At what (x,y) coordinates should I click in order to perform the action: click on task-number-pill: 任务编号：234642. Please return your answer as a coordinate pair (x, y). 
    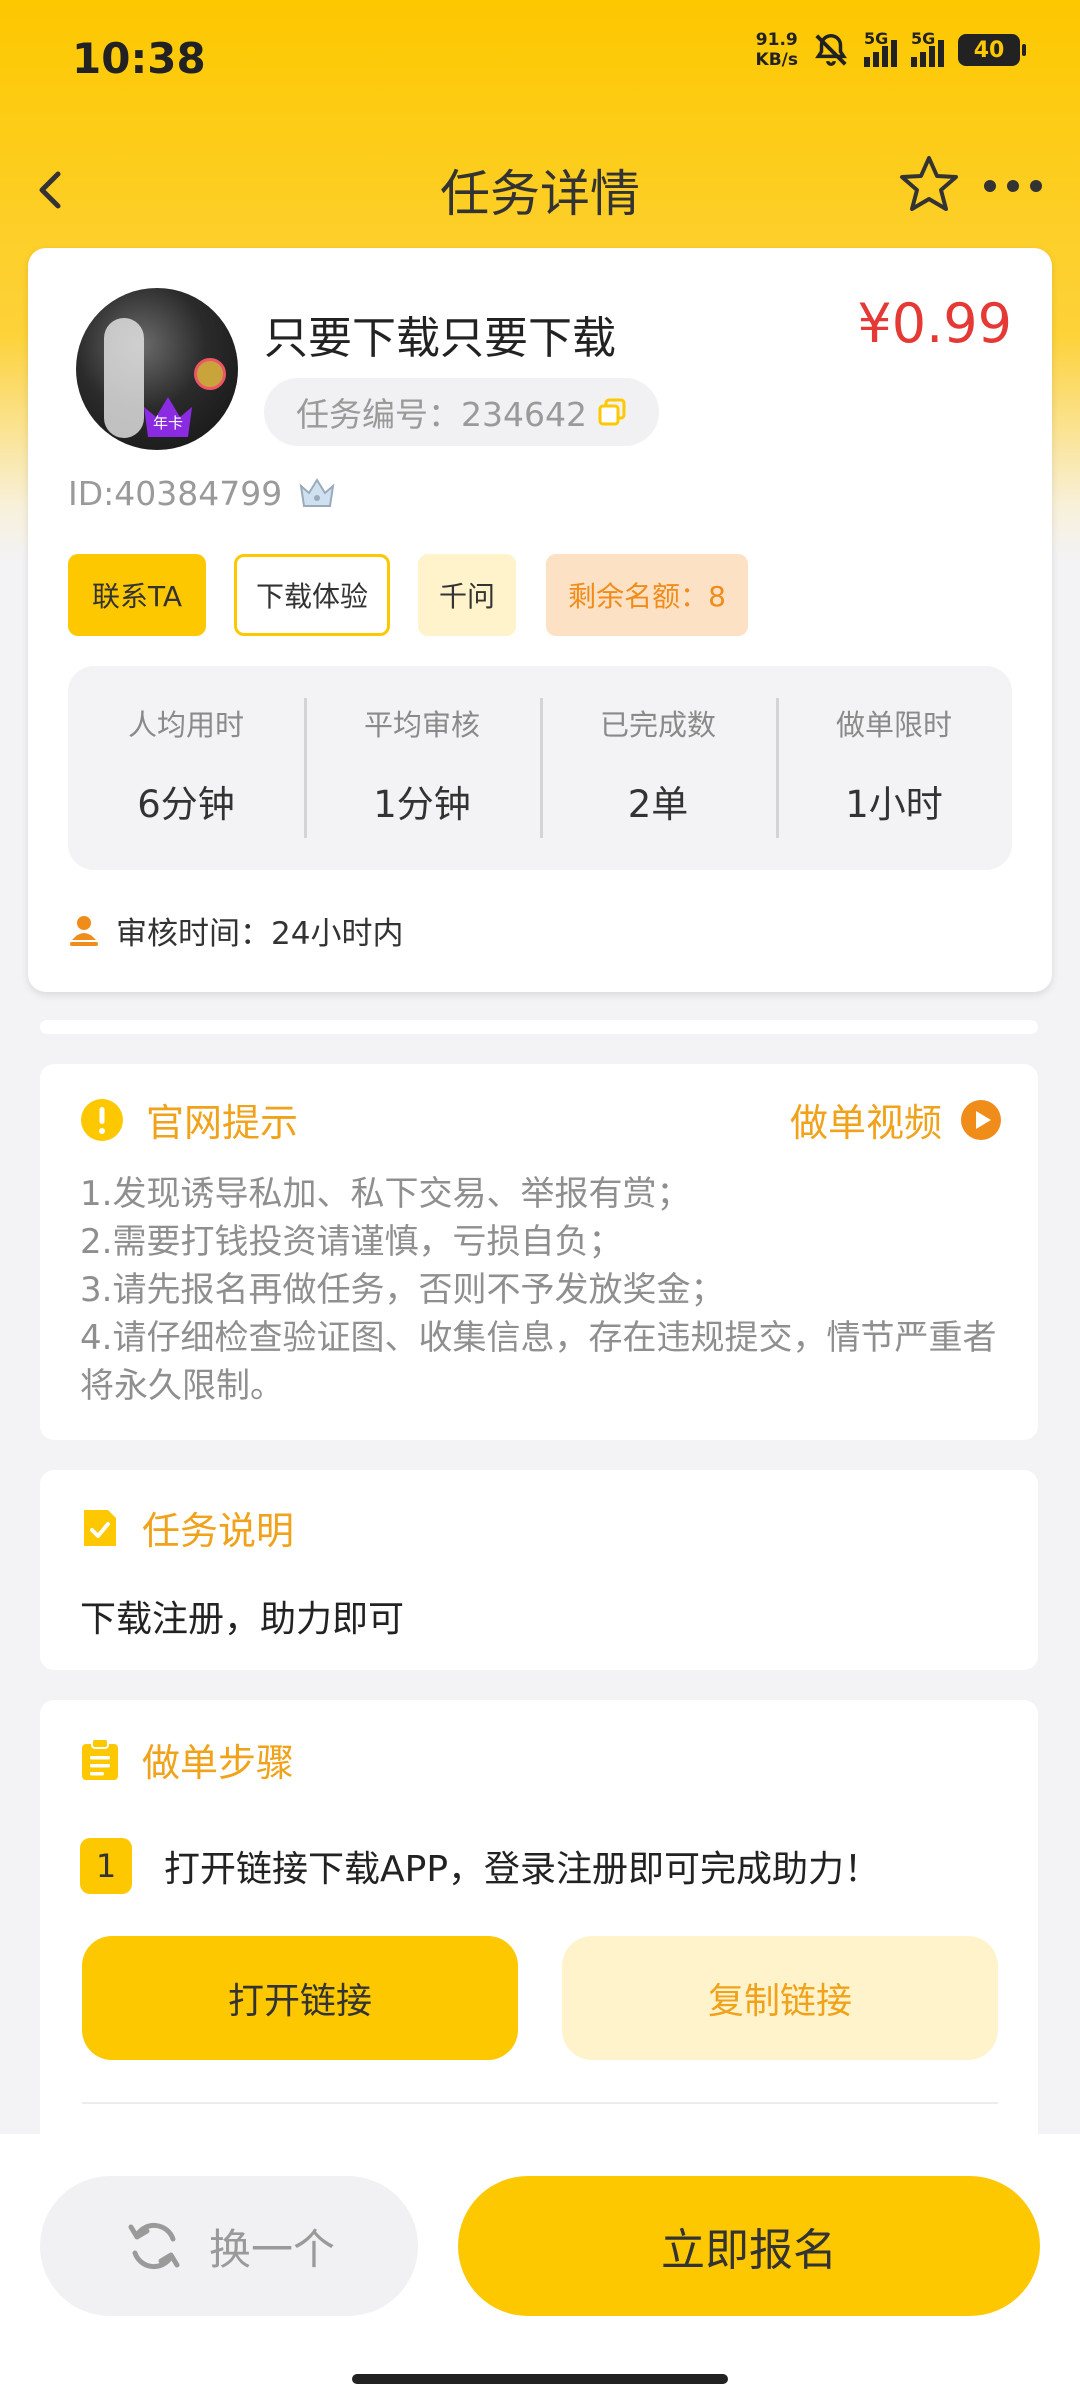
    Looking at the image, I should click on (461, 412).